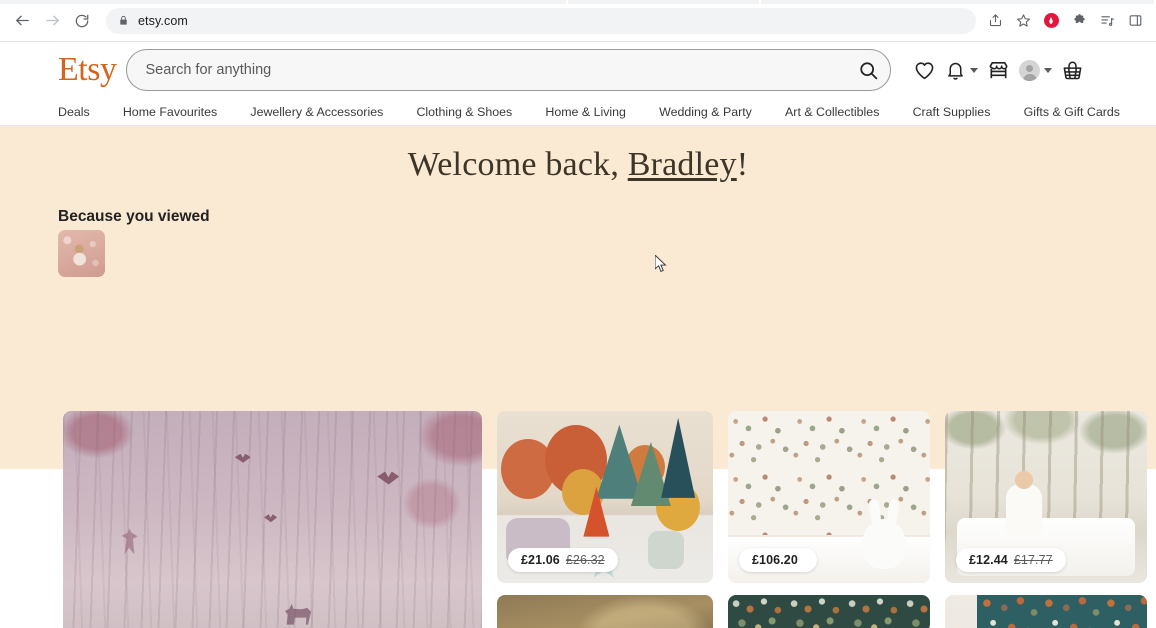  I want to click on avatar, so click(1030, 70).